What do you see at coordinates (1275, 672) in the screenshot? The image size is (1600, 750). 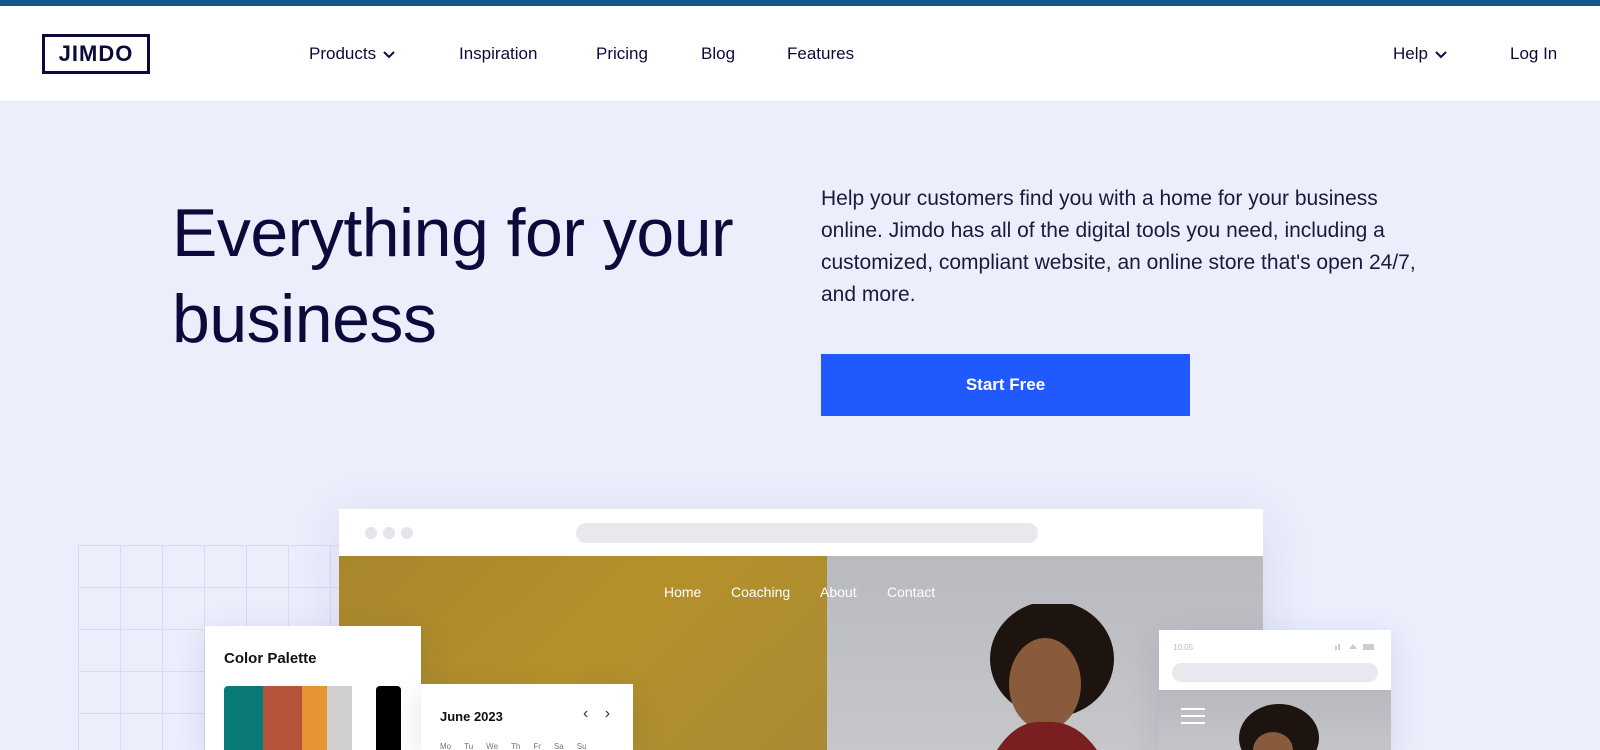 I see `phone-url-bar` at bounding box center [1275, 672].